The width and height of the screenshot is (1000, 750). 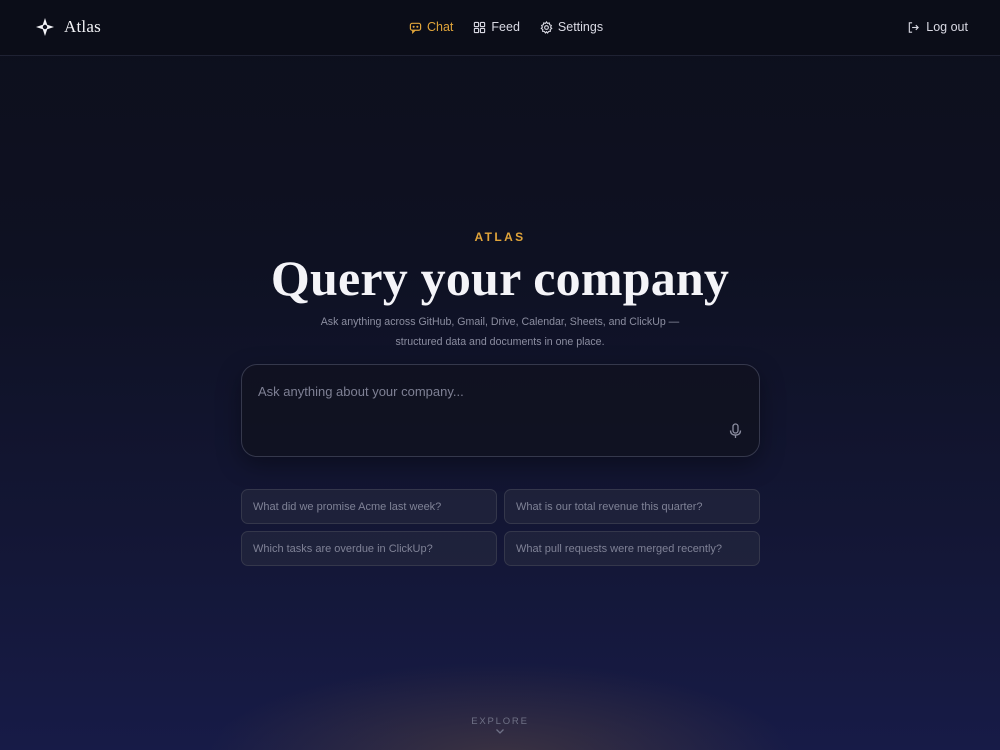 I want to click on explore-scroll-link: EXPLORE, so click(x=500, y=725).